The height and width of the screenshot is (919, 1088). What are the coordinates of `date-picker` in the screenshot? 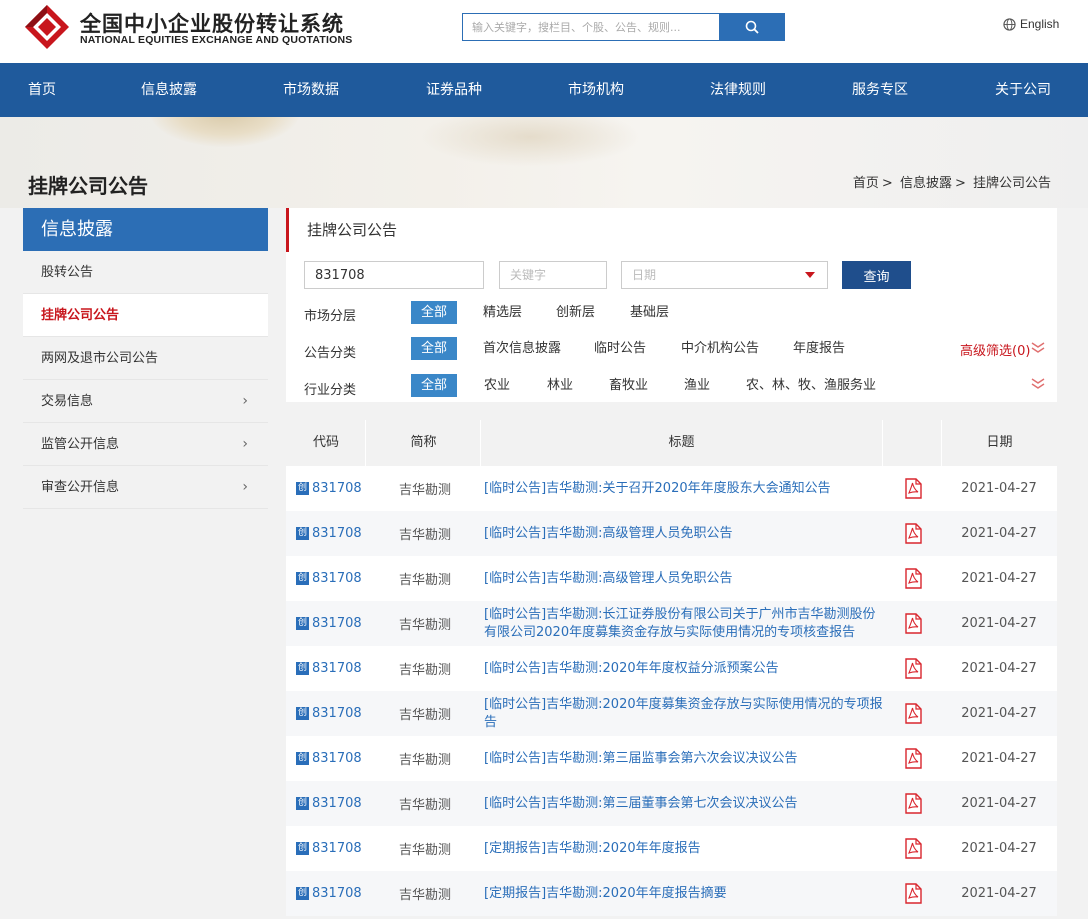 It's located at (724, 275).